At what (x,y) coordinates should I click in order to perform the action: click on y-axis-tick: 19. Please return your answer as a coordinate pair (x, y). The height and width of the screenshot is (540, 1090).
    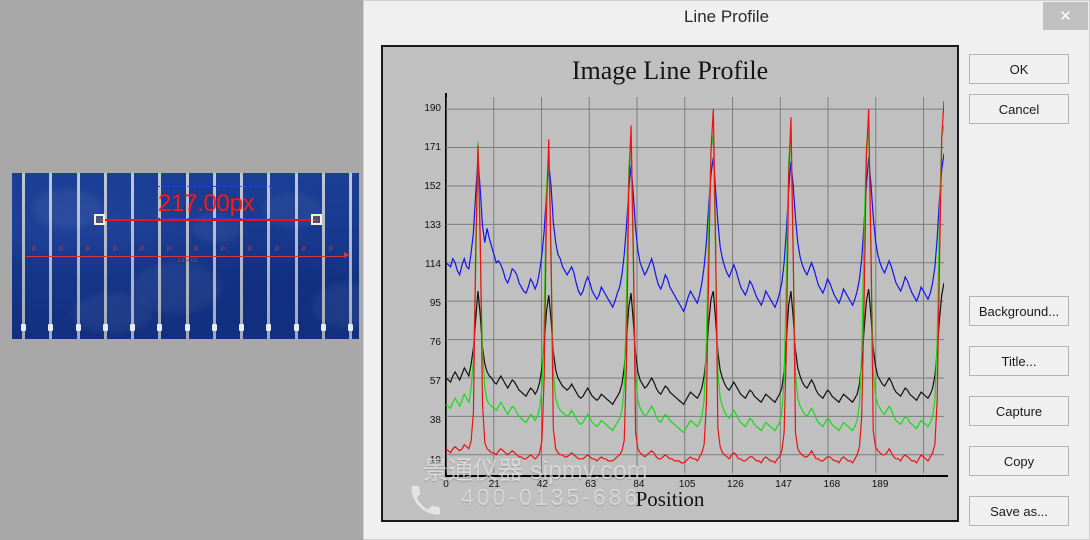
    Looking at the image, I should click on (435, 460).